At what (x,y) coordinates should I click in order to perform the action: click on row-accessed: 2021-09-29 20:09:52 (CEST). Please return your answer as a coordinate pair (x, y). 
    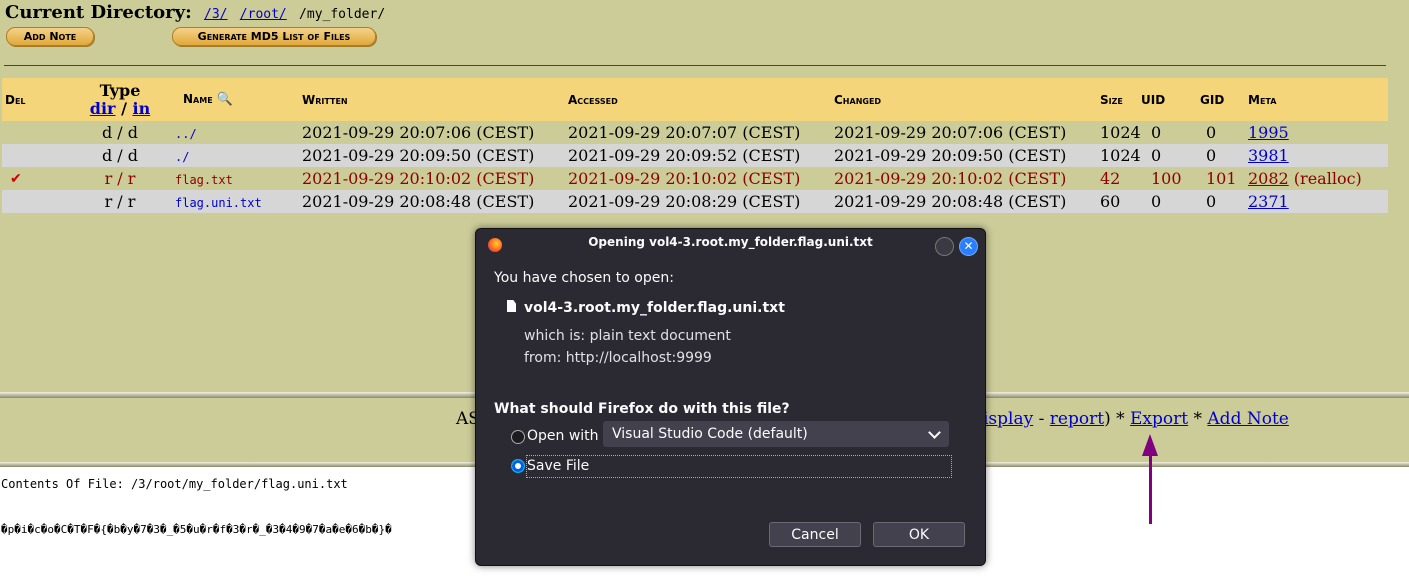
    Looking at the image, I should click on (701, 155).